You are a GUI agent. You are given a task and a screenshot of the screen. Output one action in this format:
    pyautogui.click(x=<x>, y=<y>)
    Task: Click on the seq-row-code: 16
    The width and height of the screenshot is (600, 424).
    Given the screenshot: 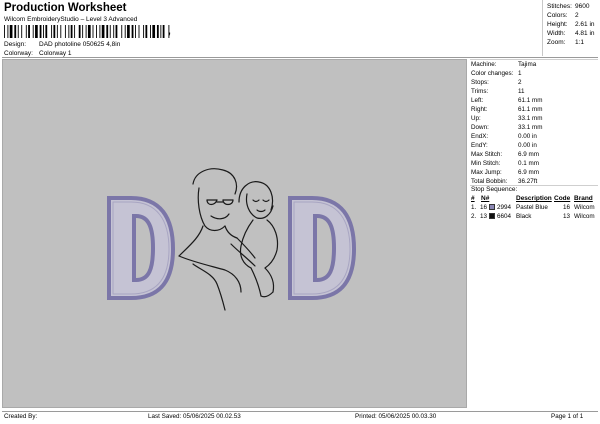 What is the action you would take?
    pyautogui.click(x=567, y=207)
    